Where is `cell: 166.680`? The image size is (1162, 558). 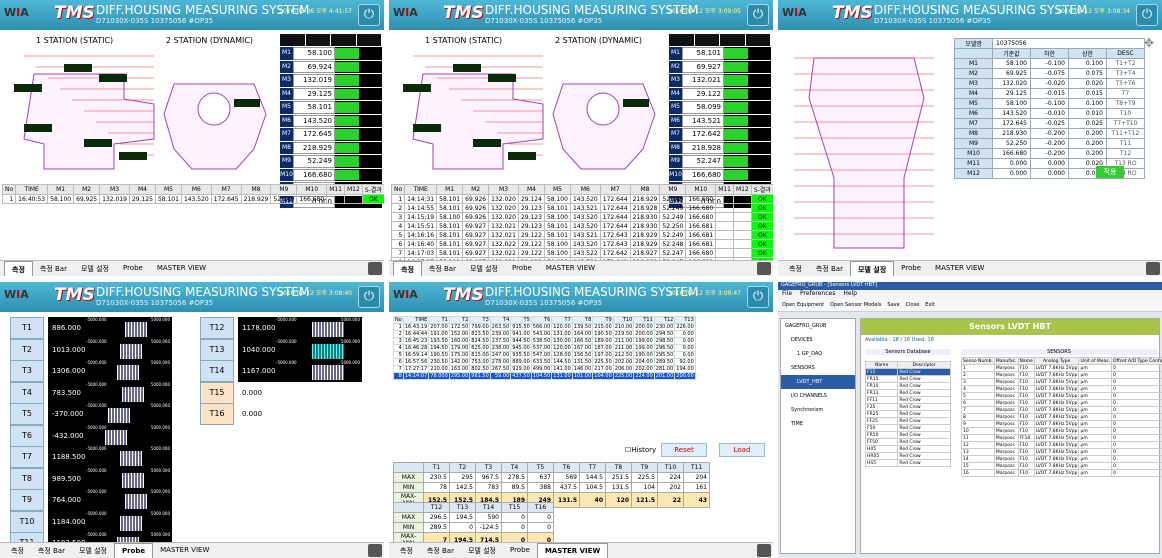 cell: 166.680 is located at coordinates (1011, 153).